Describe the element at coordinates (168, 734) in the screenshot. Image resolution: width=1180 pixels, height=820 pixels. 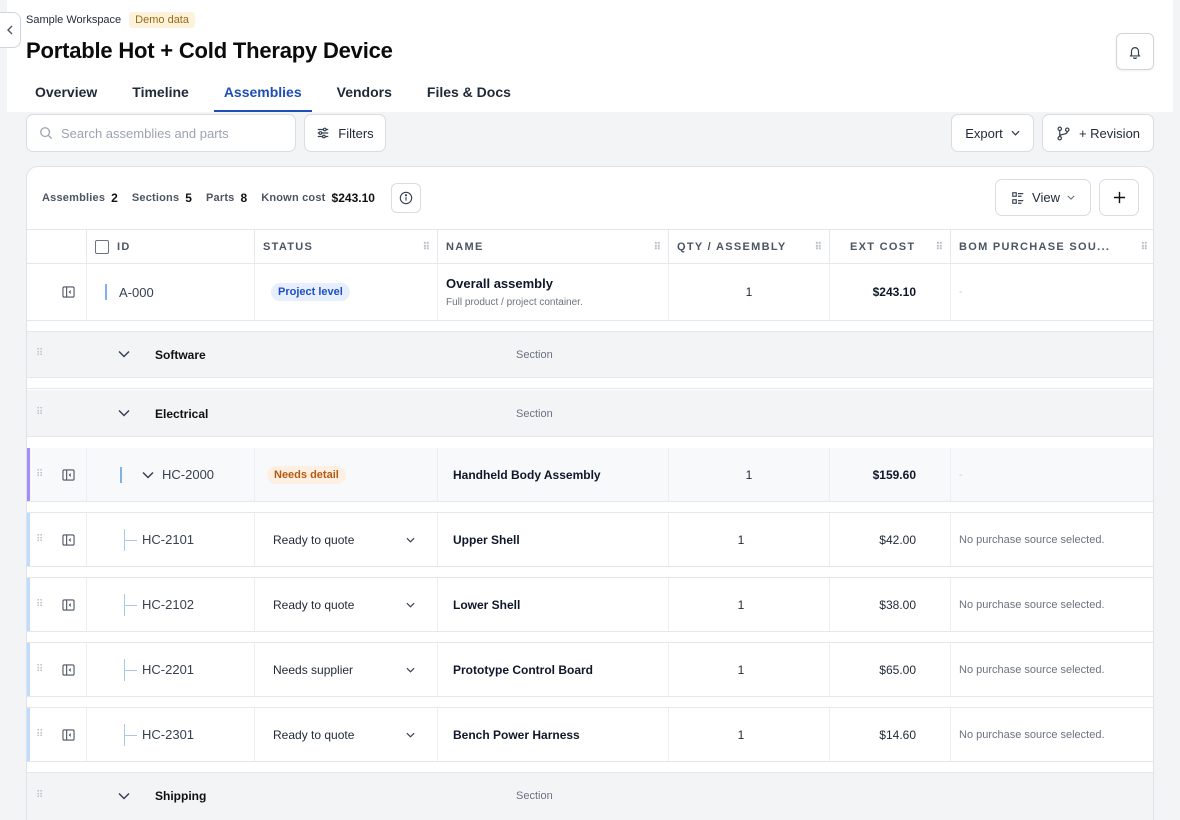
I see `row-id: HC-2301` at that location.